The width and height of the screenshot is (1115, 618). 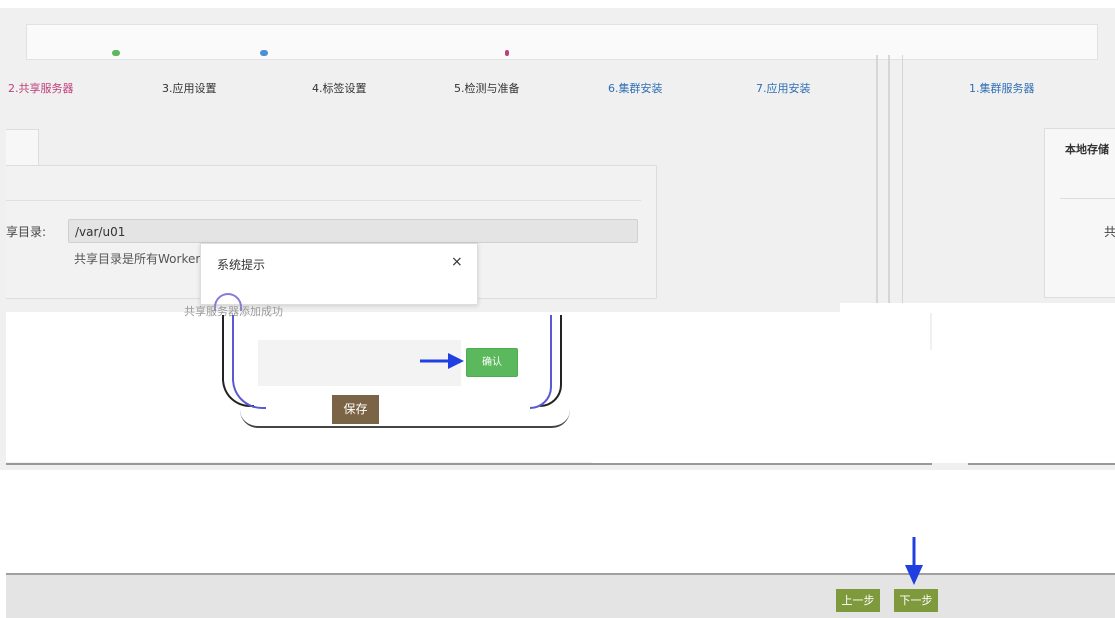 I want to click on arrow-down-icon, so click(x=914, y=561).